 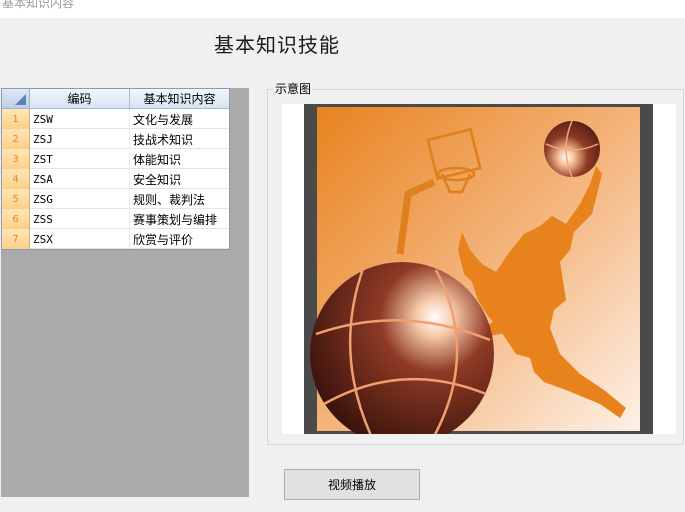 I want to click on row-number: 2, so click(x=16, y=139).